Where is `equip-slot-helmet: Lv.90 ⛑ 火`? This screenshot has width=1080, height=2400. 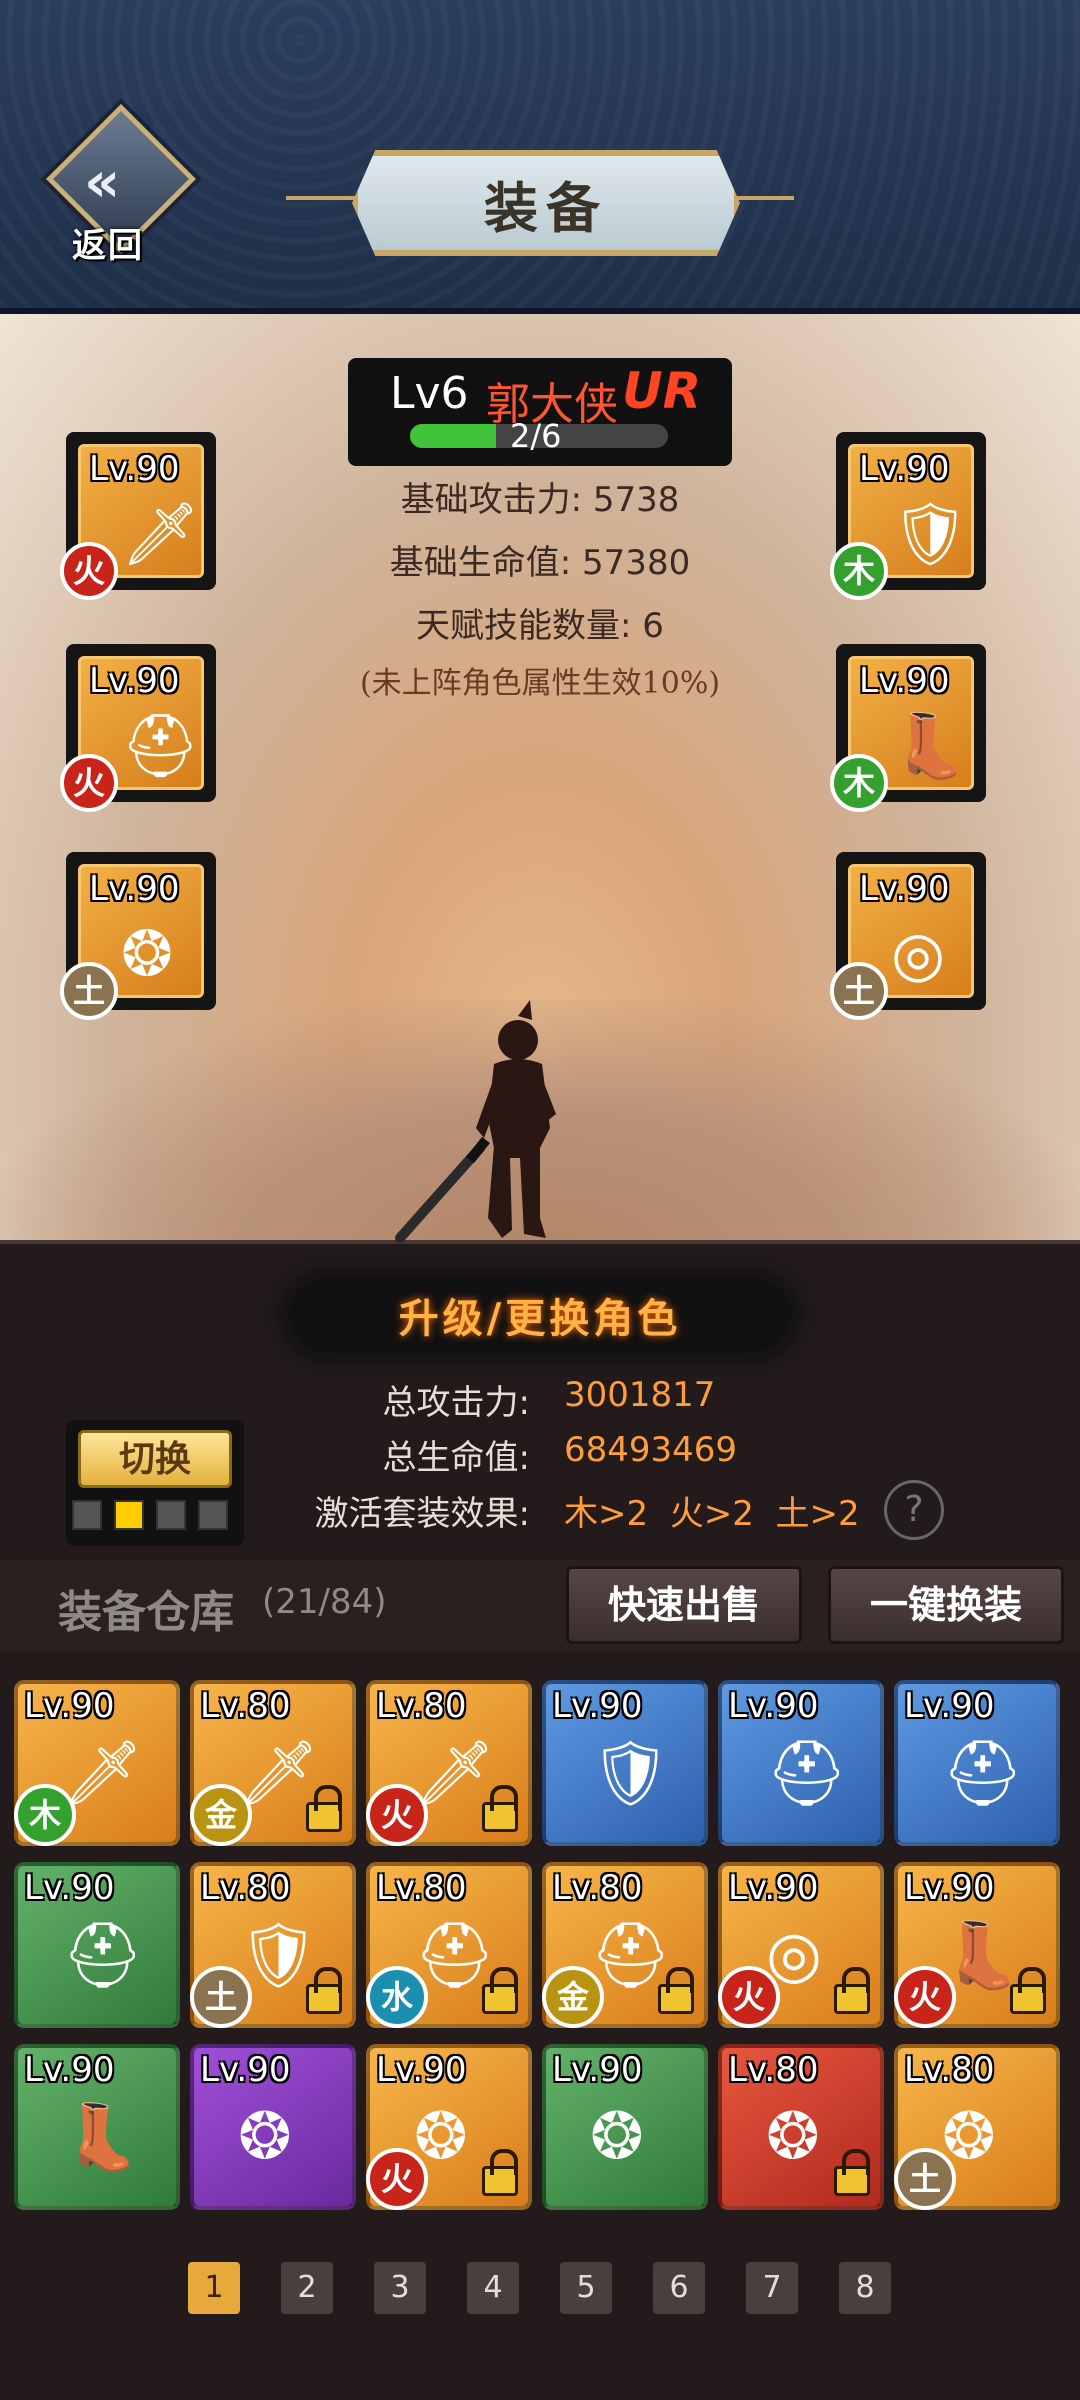 equip-slot-helmet: Lv.90 ⛑ 火 is located at coordinates (138, 728).